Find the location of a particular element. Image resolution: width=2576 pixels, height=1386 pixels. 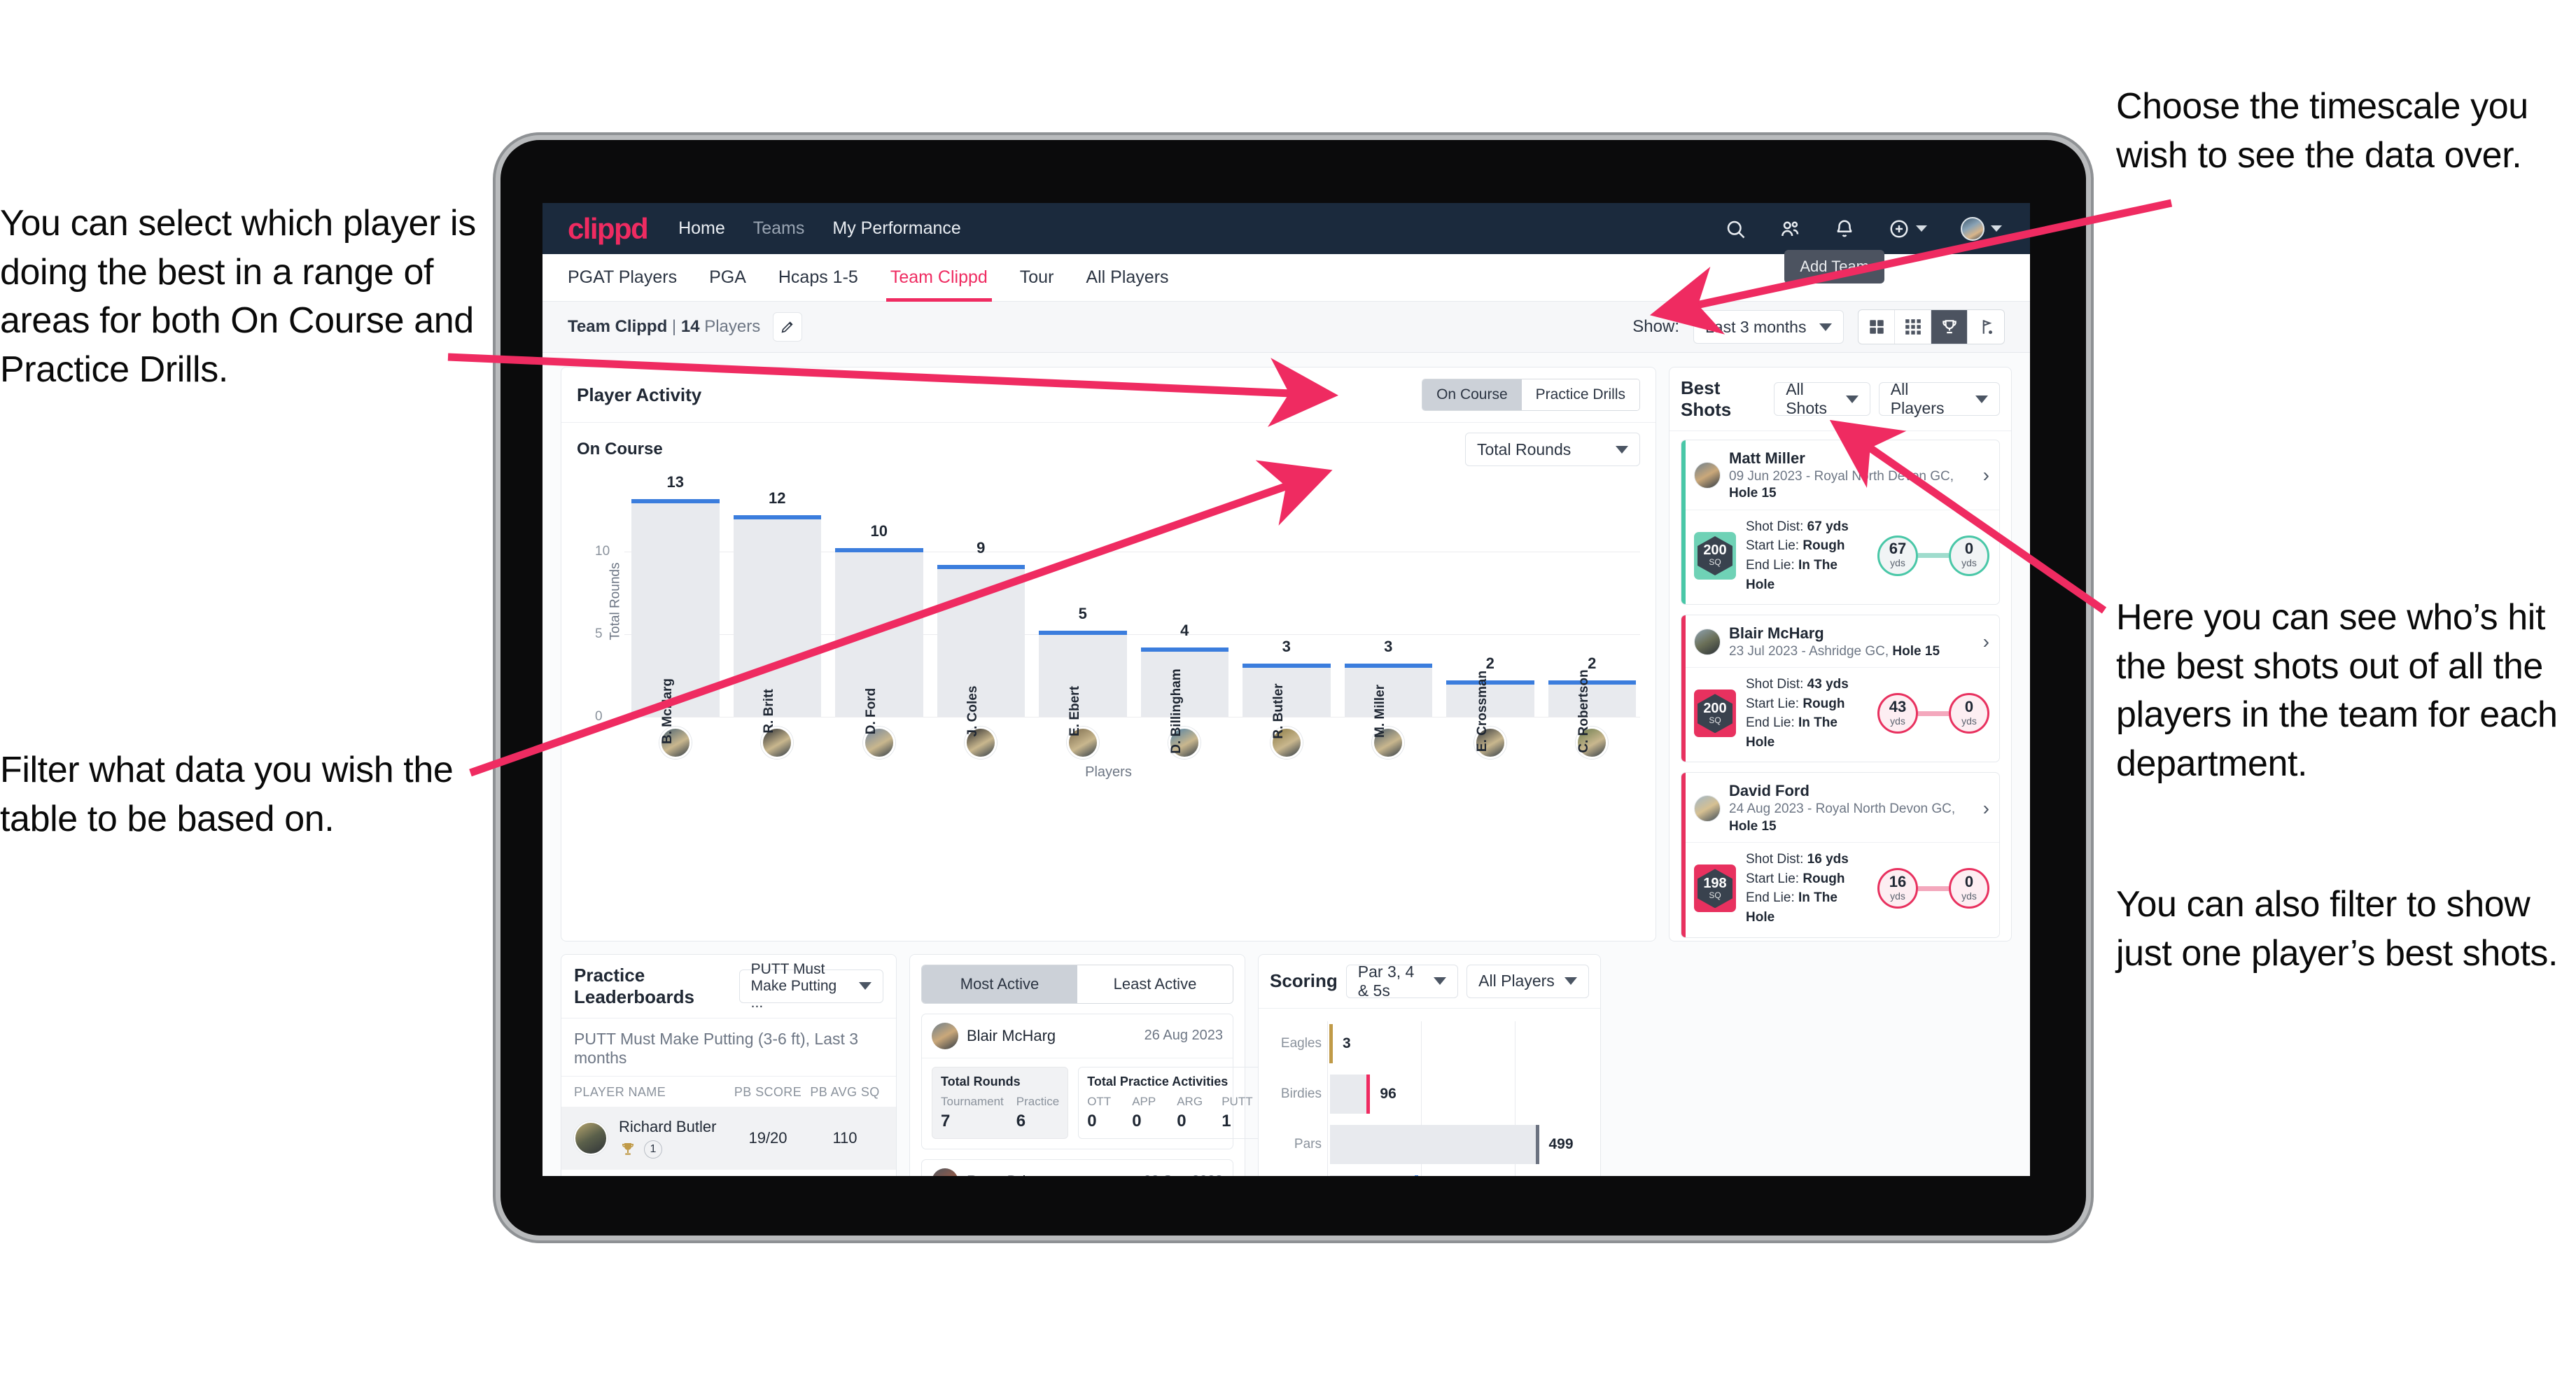

tab-pgat-players: PGAT Players is located at coordinates (622, 278).